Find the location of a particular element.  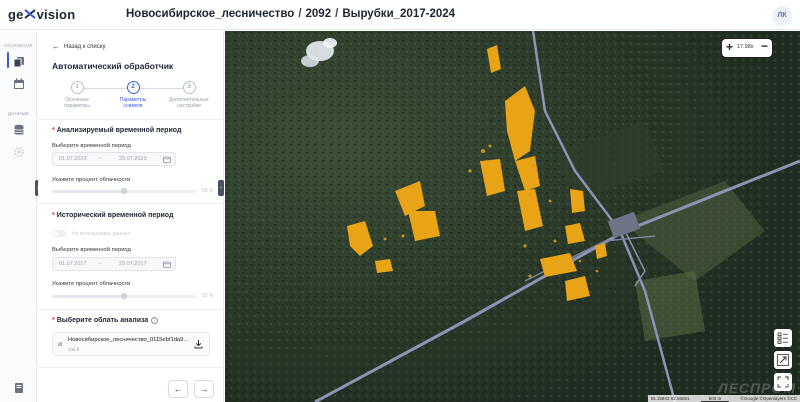

database-icon is located at coordinates (19, 130).